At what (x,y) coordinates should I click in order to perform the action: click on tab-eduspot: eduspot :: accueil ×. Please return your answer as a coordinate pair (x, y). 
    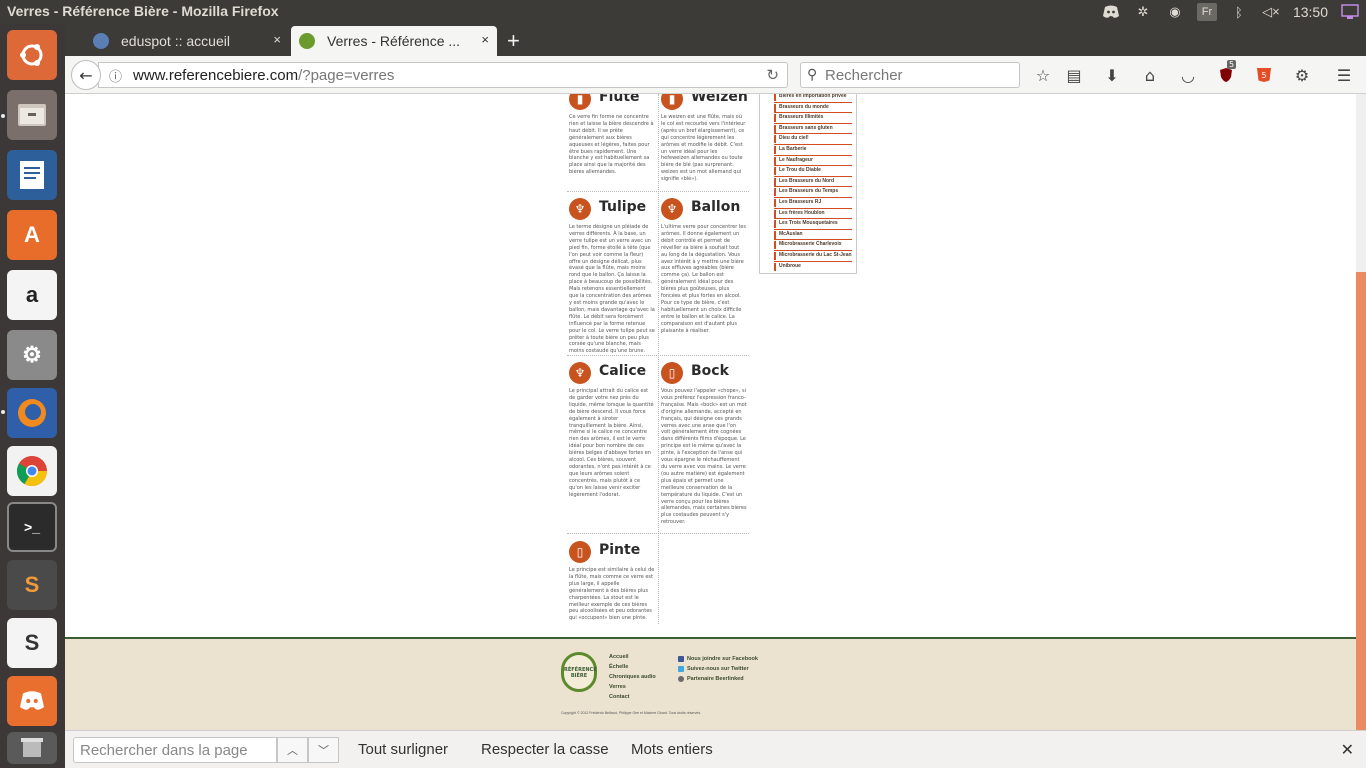
    Looking at the image, I should click on (187, 41).